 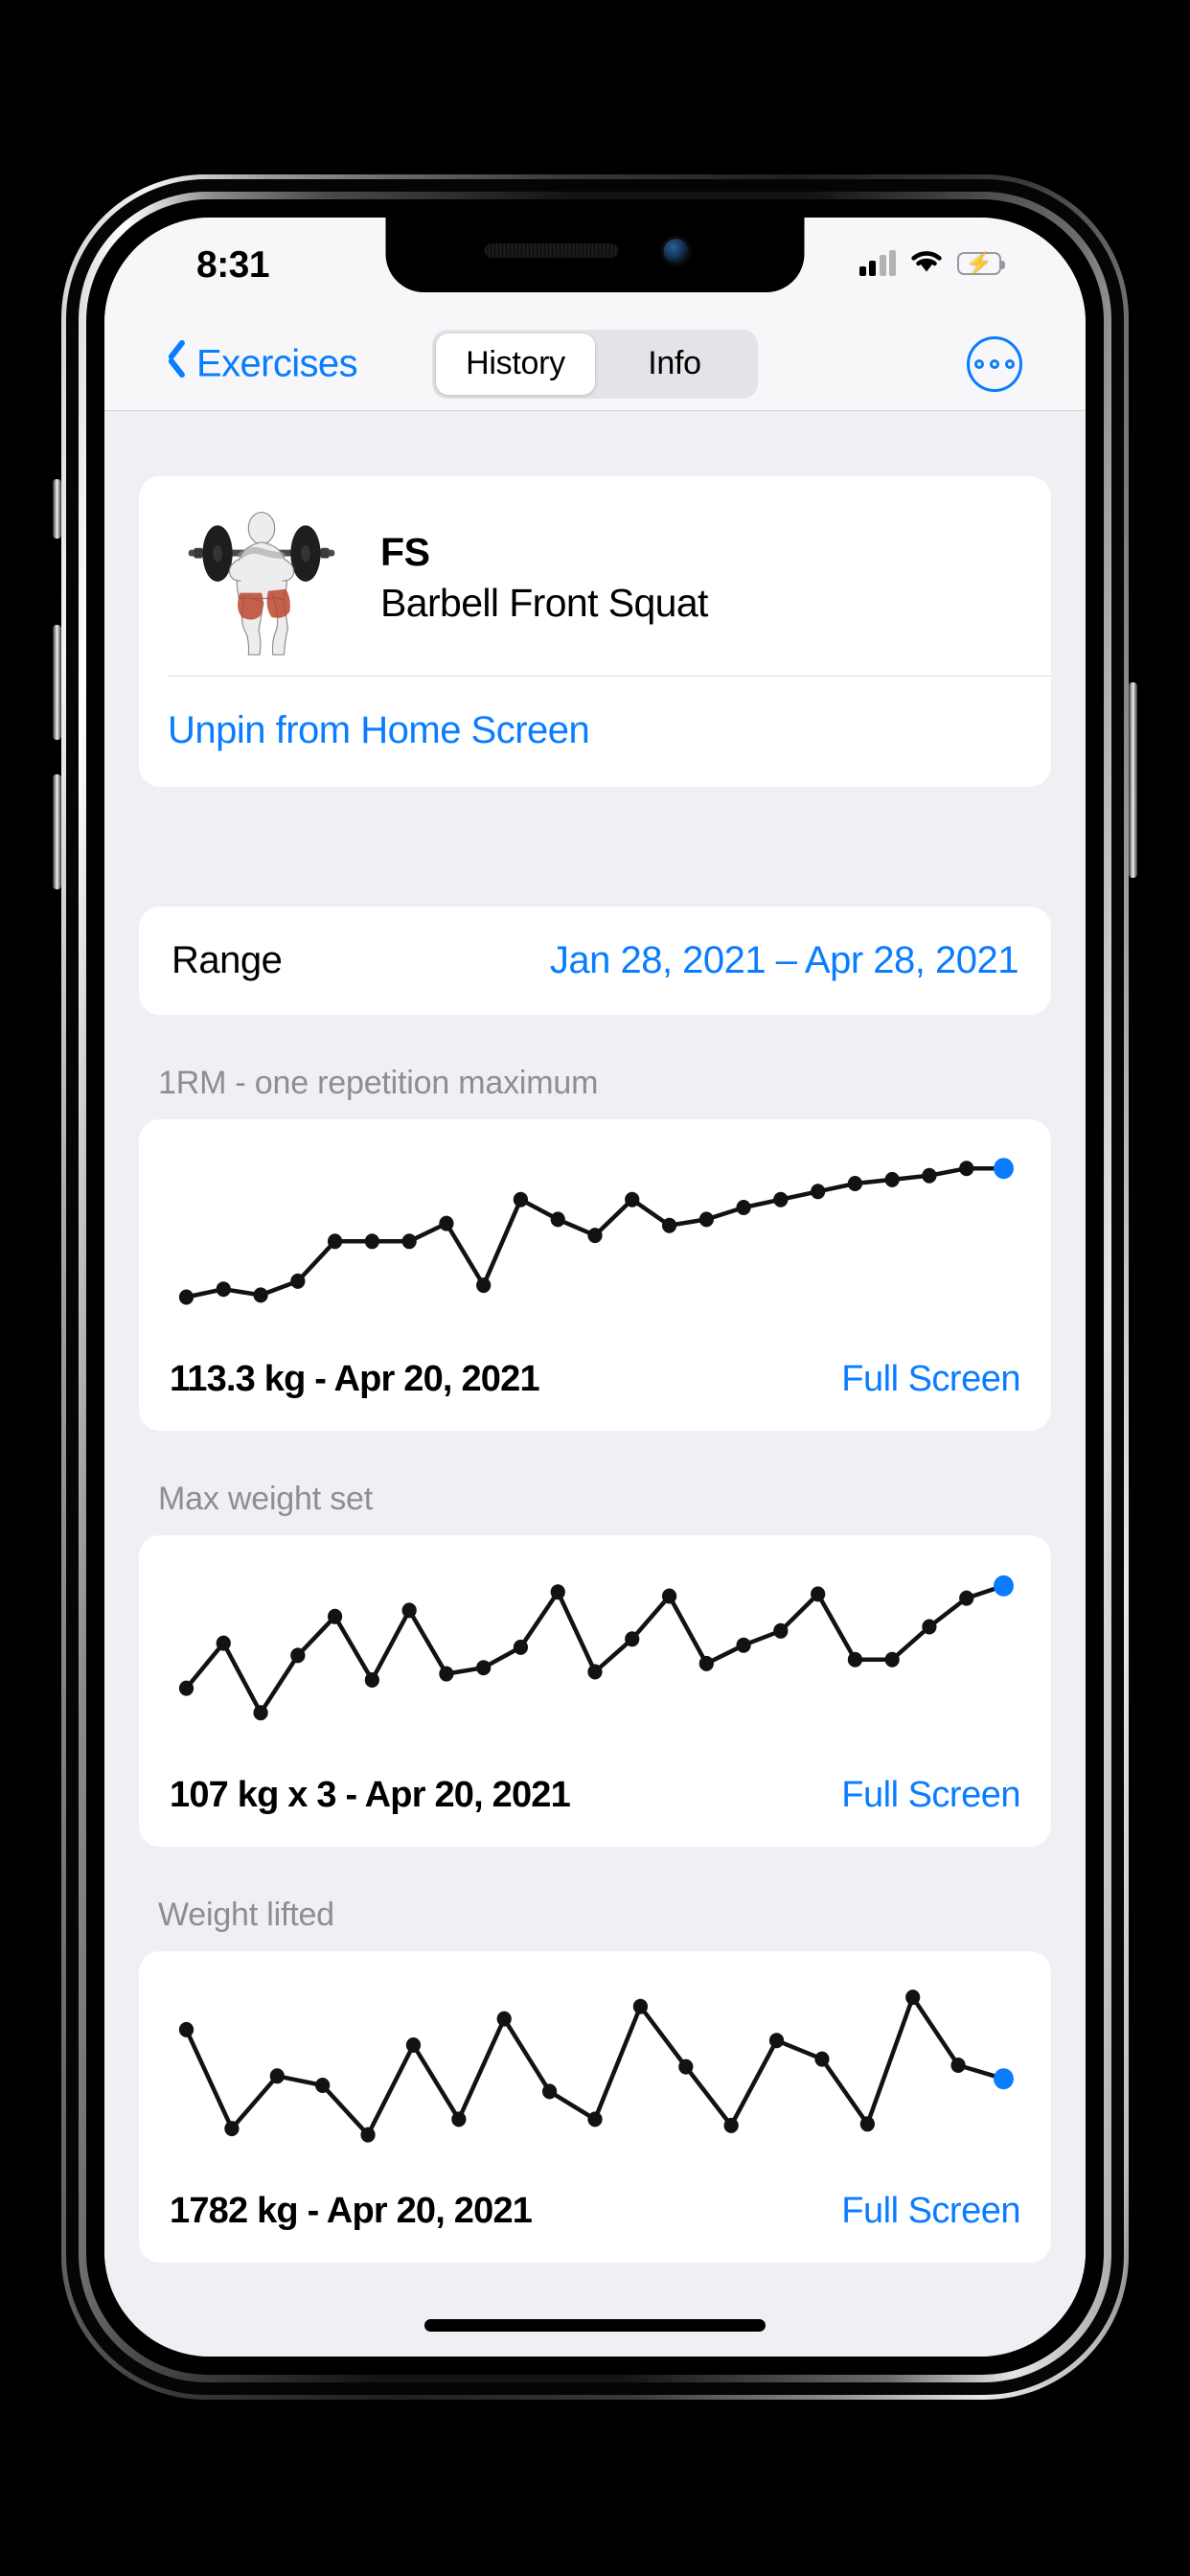 What do you see at coordinates (228, 960) in the screenshot?
I see `range-label: Range` at bounding box center [228, 960].